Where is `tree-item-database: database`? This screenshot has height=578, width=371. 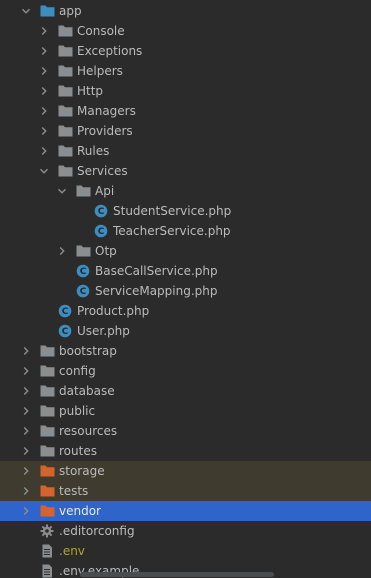 tree-item-database: database is located at coordinates (185, 391).